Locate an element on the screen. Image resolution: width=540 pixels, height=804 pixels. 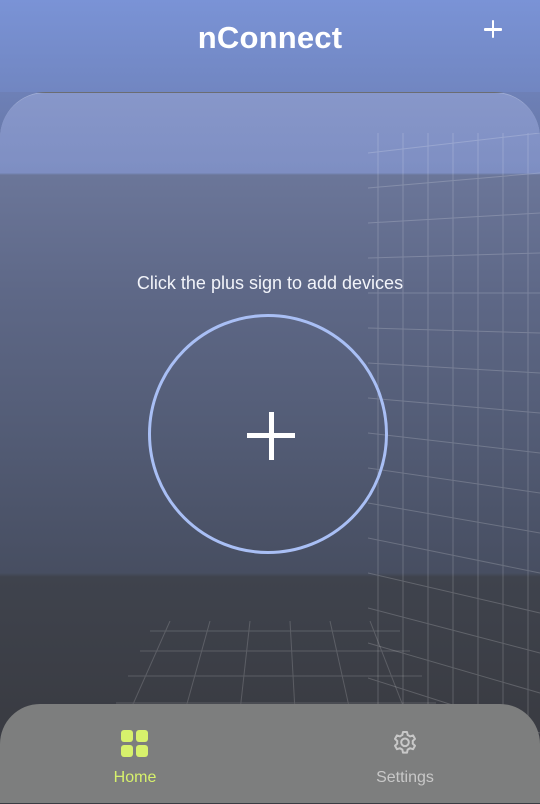
nav-home: Home is located at coordinates (135, 758).